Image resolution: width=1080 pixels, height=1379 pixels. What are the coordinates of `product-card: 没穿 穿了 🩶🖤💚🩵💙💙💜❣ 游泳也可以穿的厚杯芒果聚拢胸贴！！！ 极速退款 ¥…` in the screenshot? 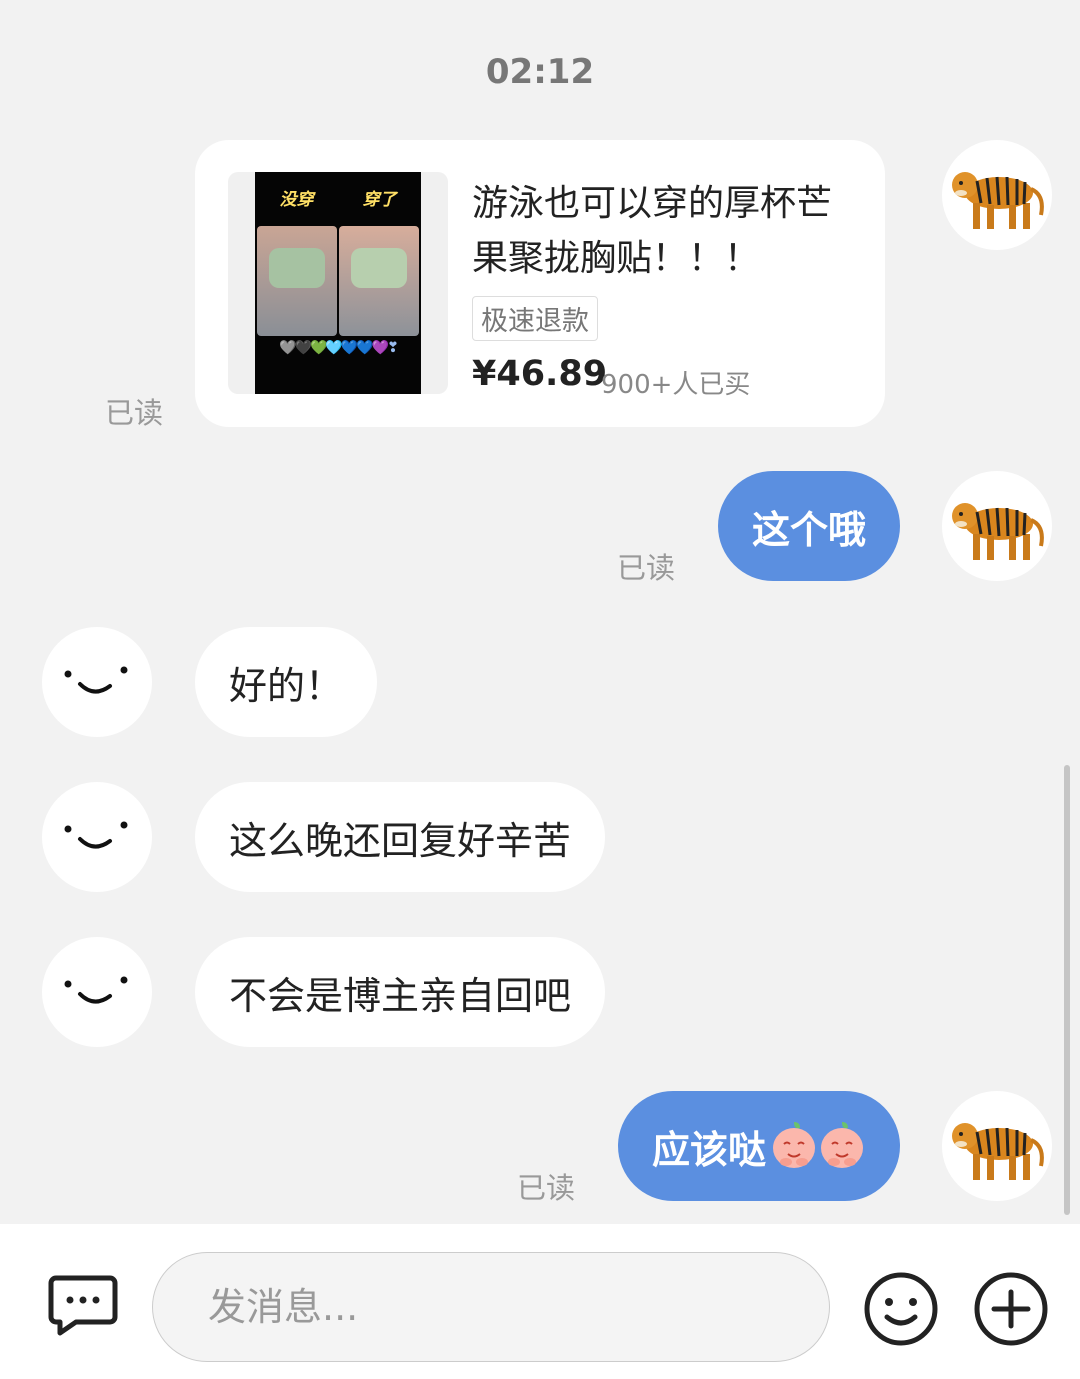 It's located at (540, 283).